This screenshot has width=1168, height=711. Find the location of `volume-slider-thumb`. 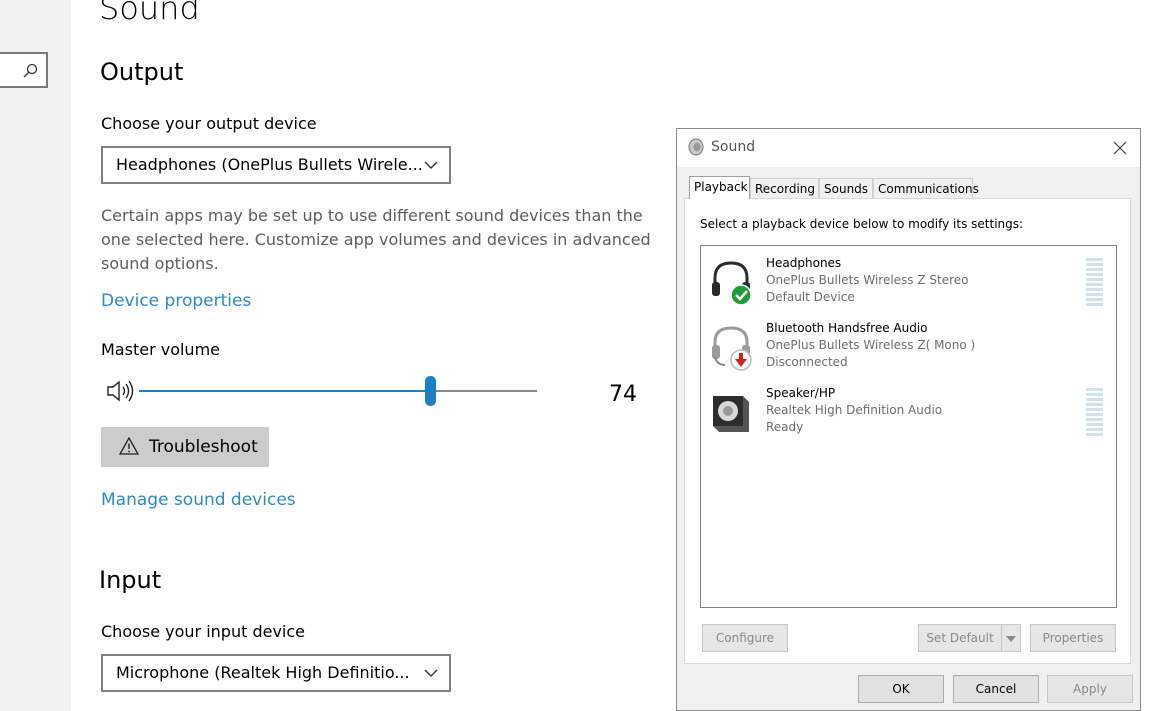

volume-slider-thumb is located at coordinates (430, 391).